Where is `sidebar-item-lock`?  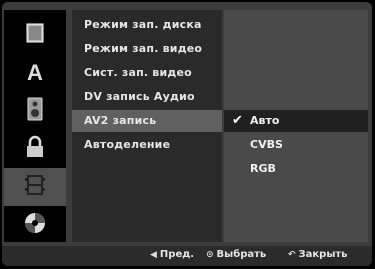 sidebar-item-lock is located at coordinates (35, 149).